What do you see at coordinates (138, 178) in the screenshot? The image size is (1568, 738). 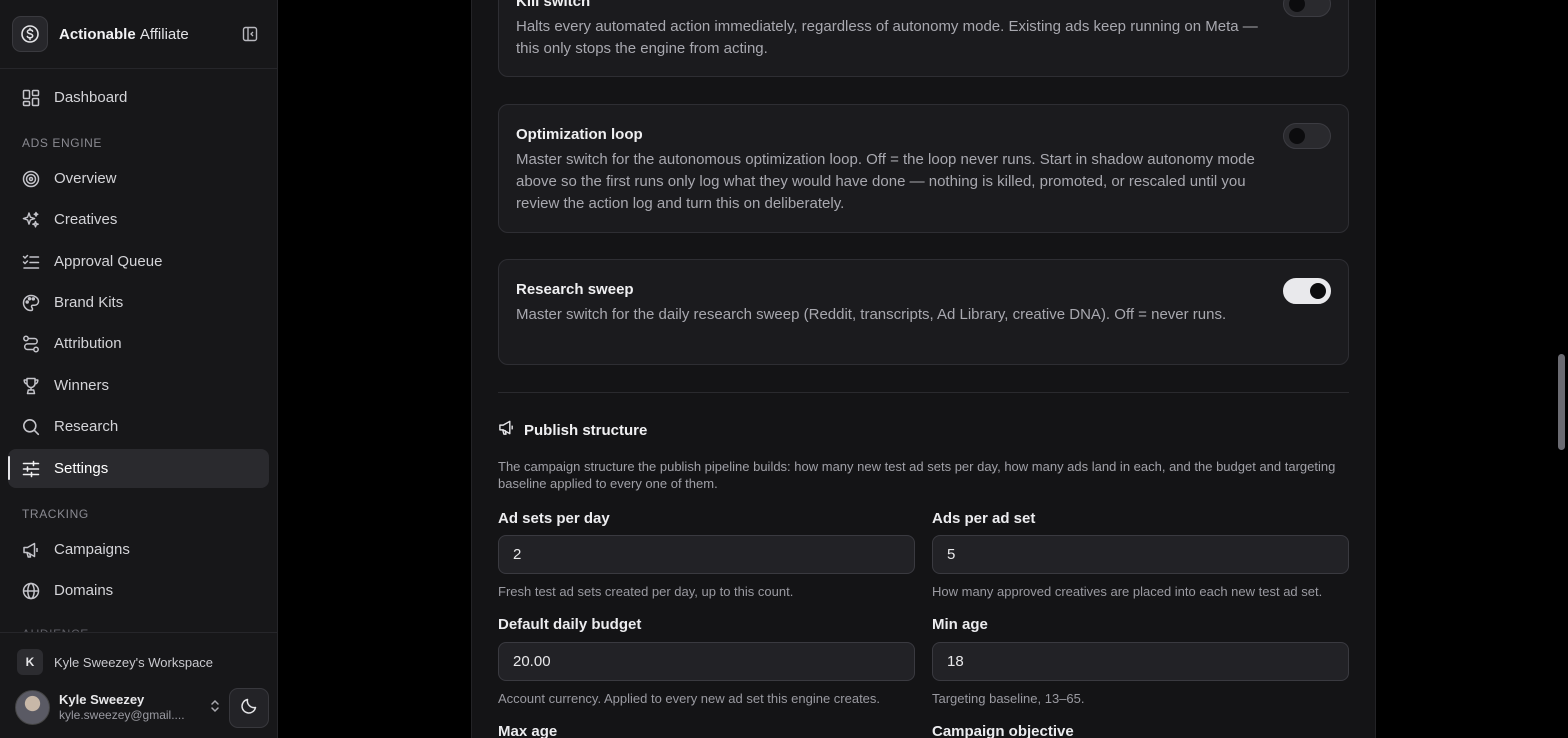 I see `sidebar-item-overview: Overview` at bounding box center [138, 178].